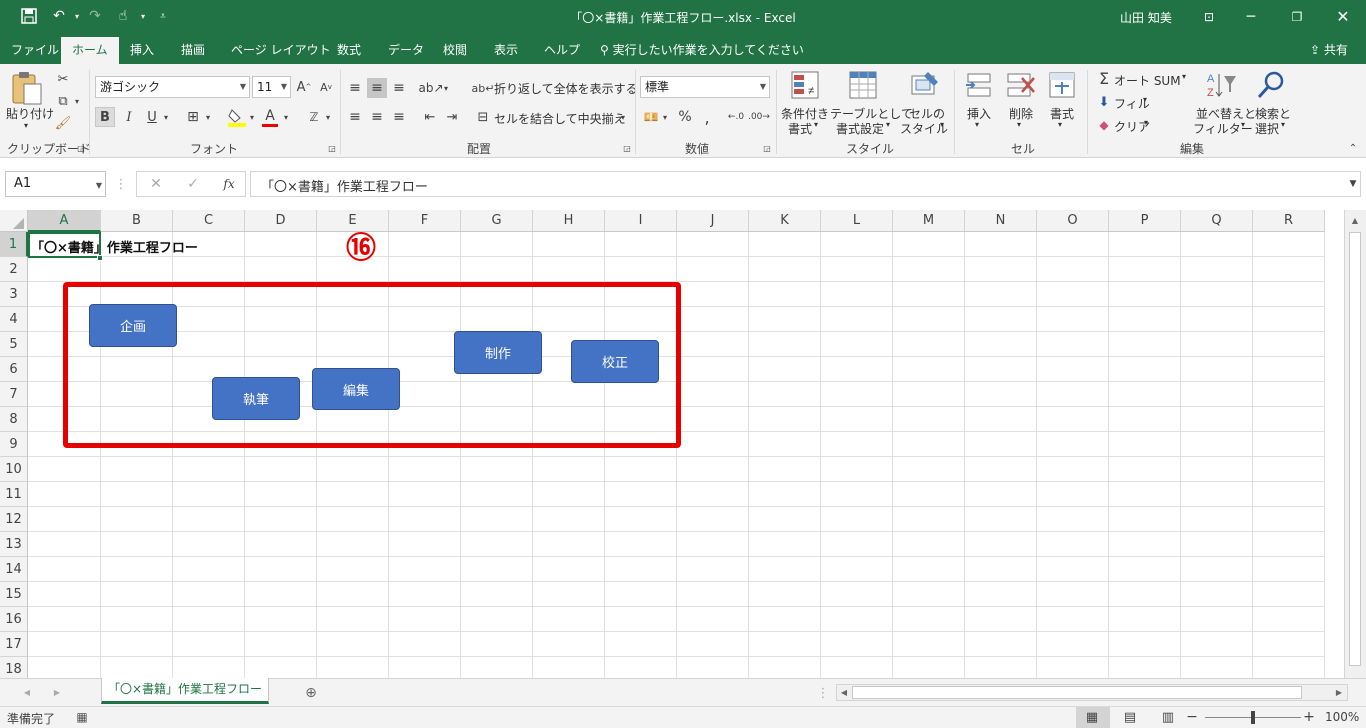 The height and width of the screenshot is (728, 1366). Describe the element at coordinates (14, 667) in the screenshot. I see `row-header-18: 18` at that location.